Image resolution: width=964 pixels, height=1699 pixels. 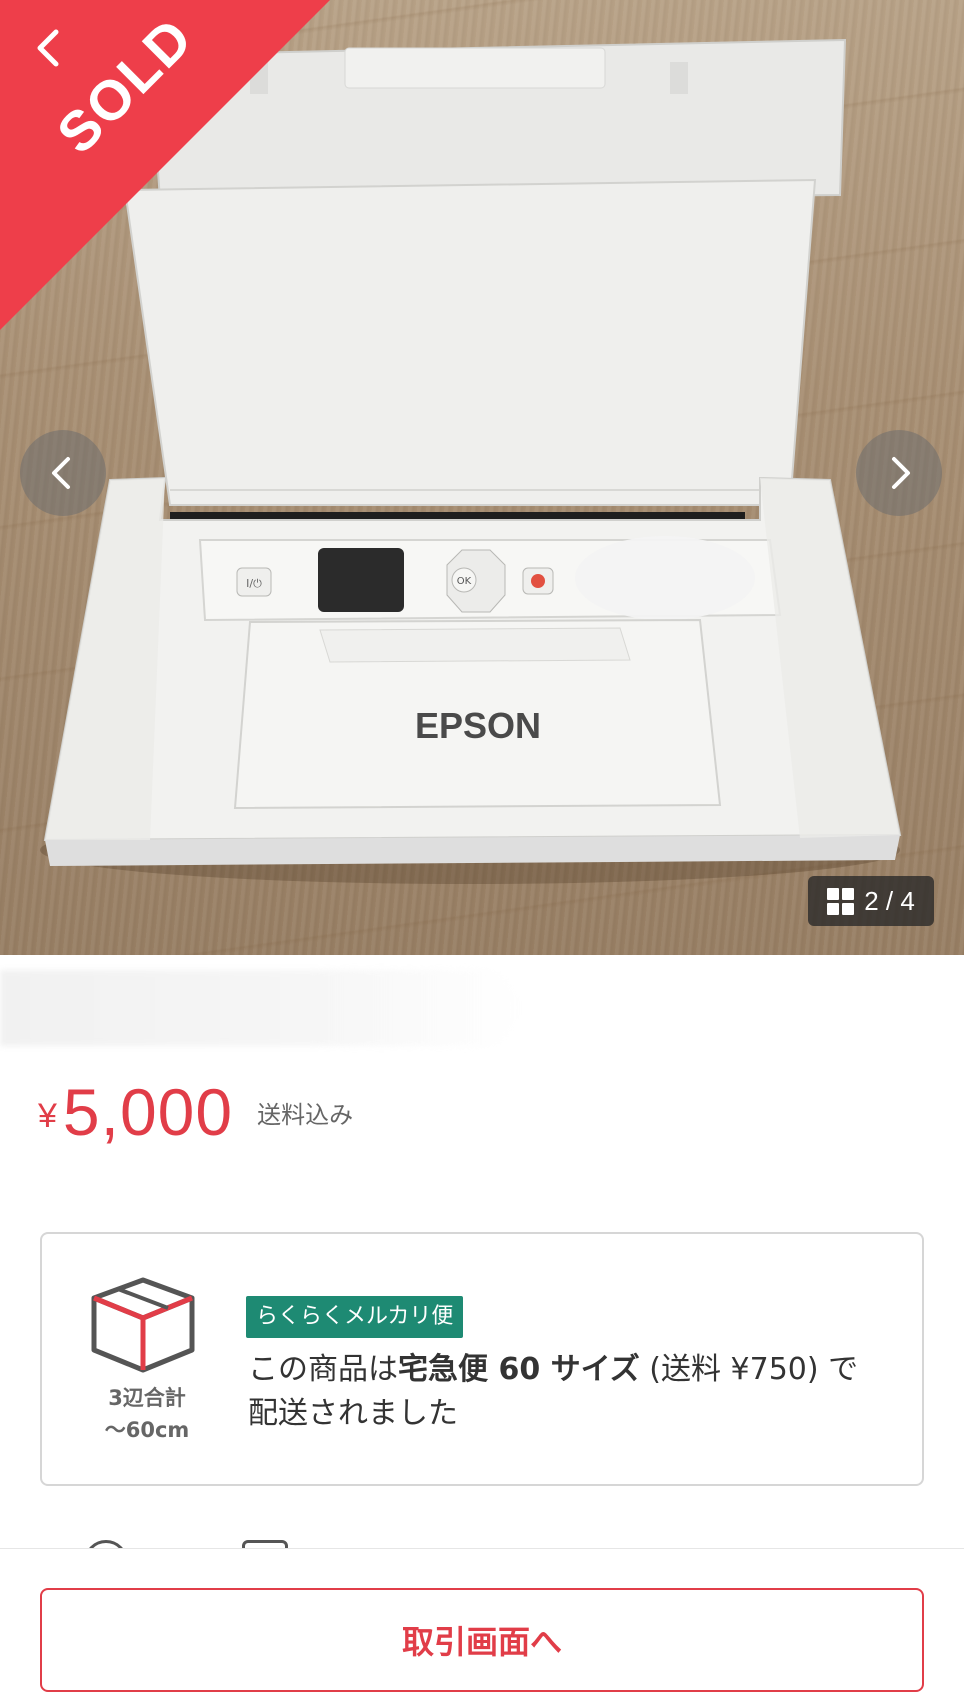 I want to click on svg-text: I/⏻, so click(x=254, y=583).